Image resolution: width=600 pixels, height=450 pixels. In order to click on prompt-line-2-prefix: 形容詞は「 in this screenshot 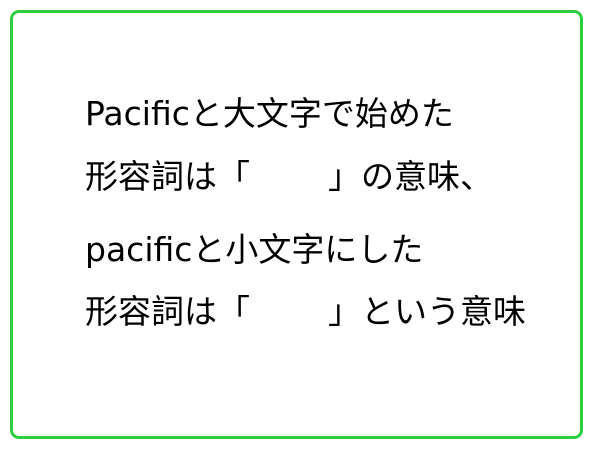, I will do `click(167, 176)`.